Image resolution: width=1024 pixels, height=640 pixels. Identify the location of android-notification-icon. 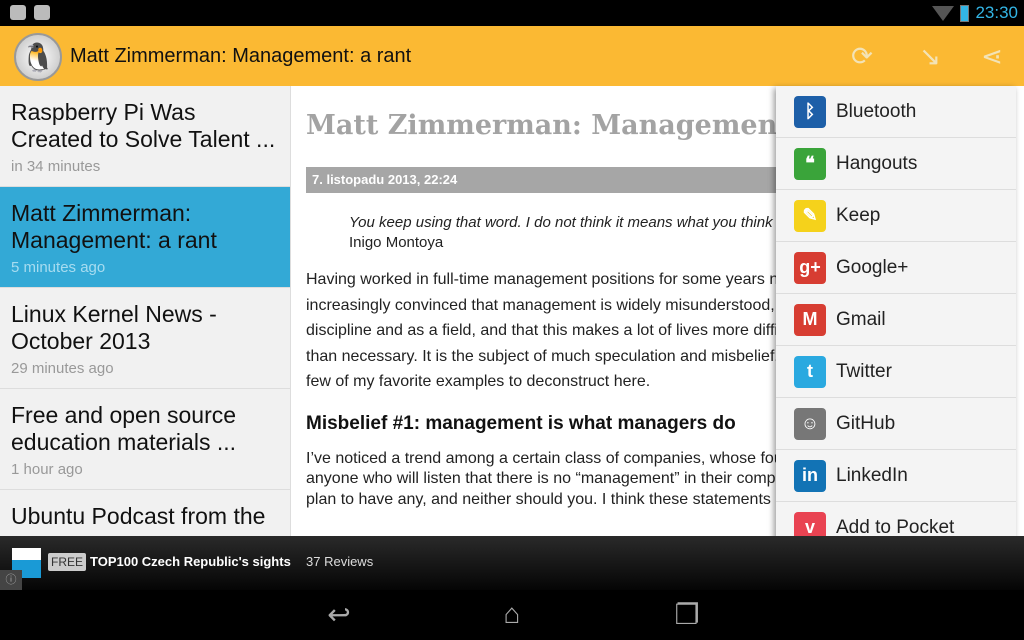
(42, 12).